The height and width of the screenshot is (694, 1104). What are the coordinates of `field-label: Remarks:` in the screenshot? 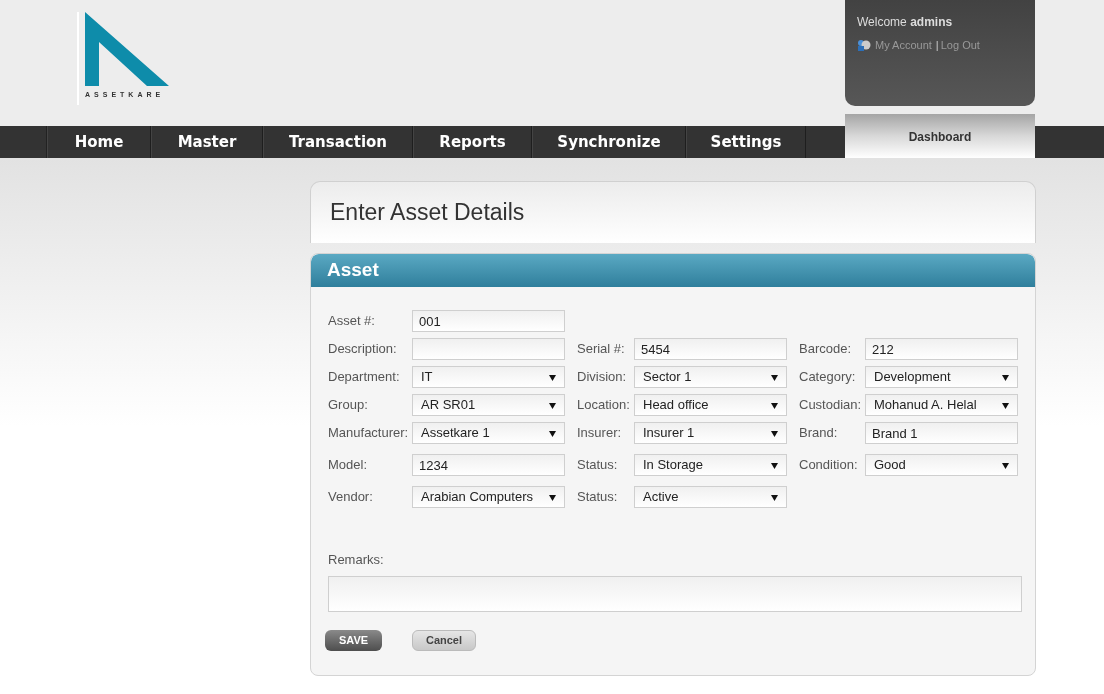 It's located at (356, 560).